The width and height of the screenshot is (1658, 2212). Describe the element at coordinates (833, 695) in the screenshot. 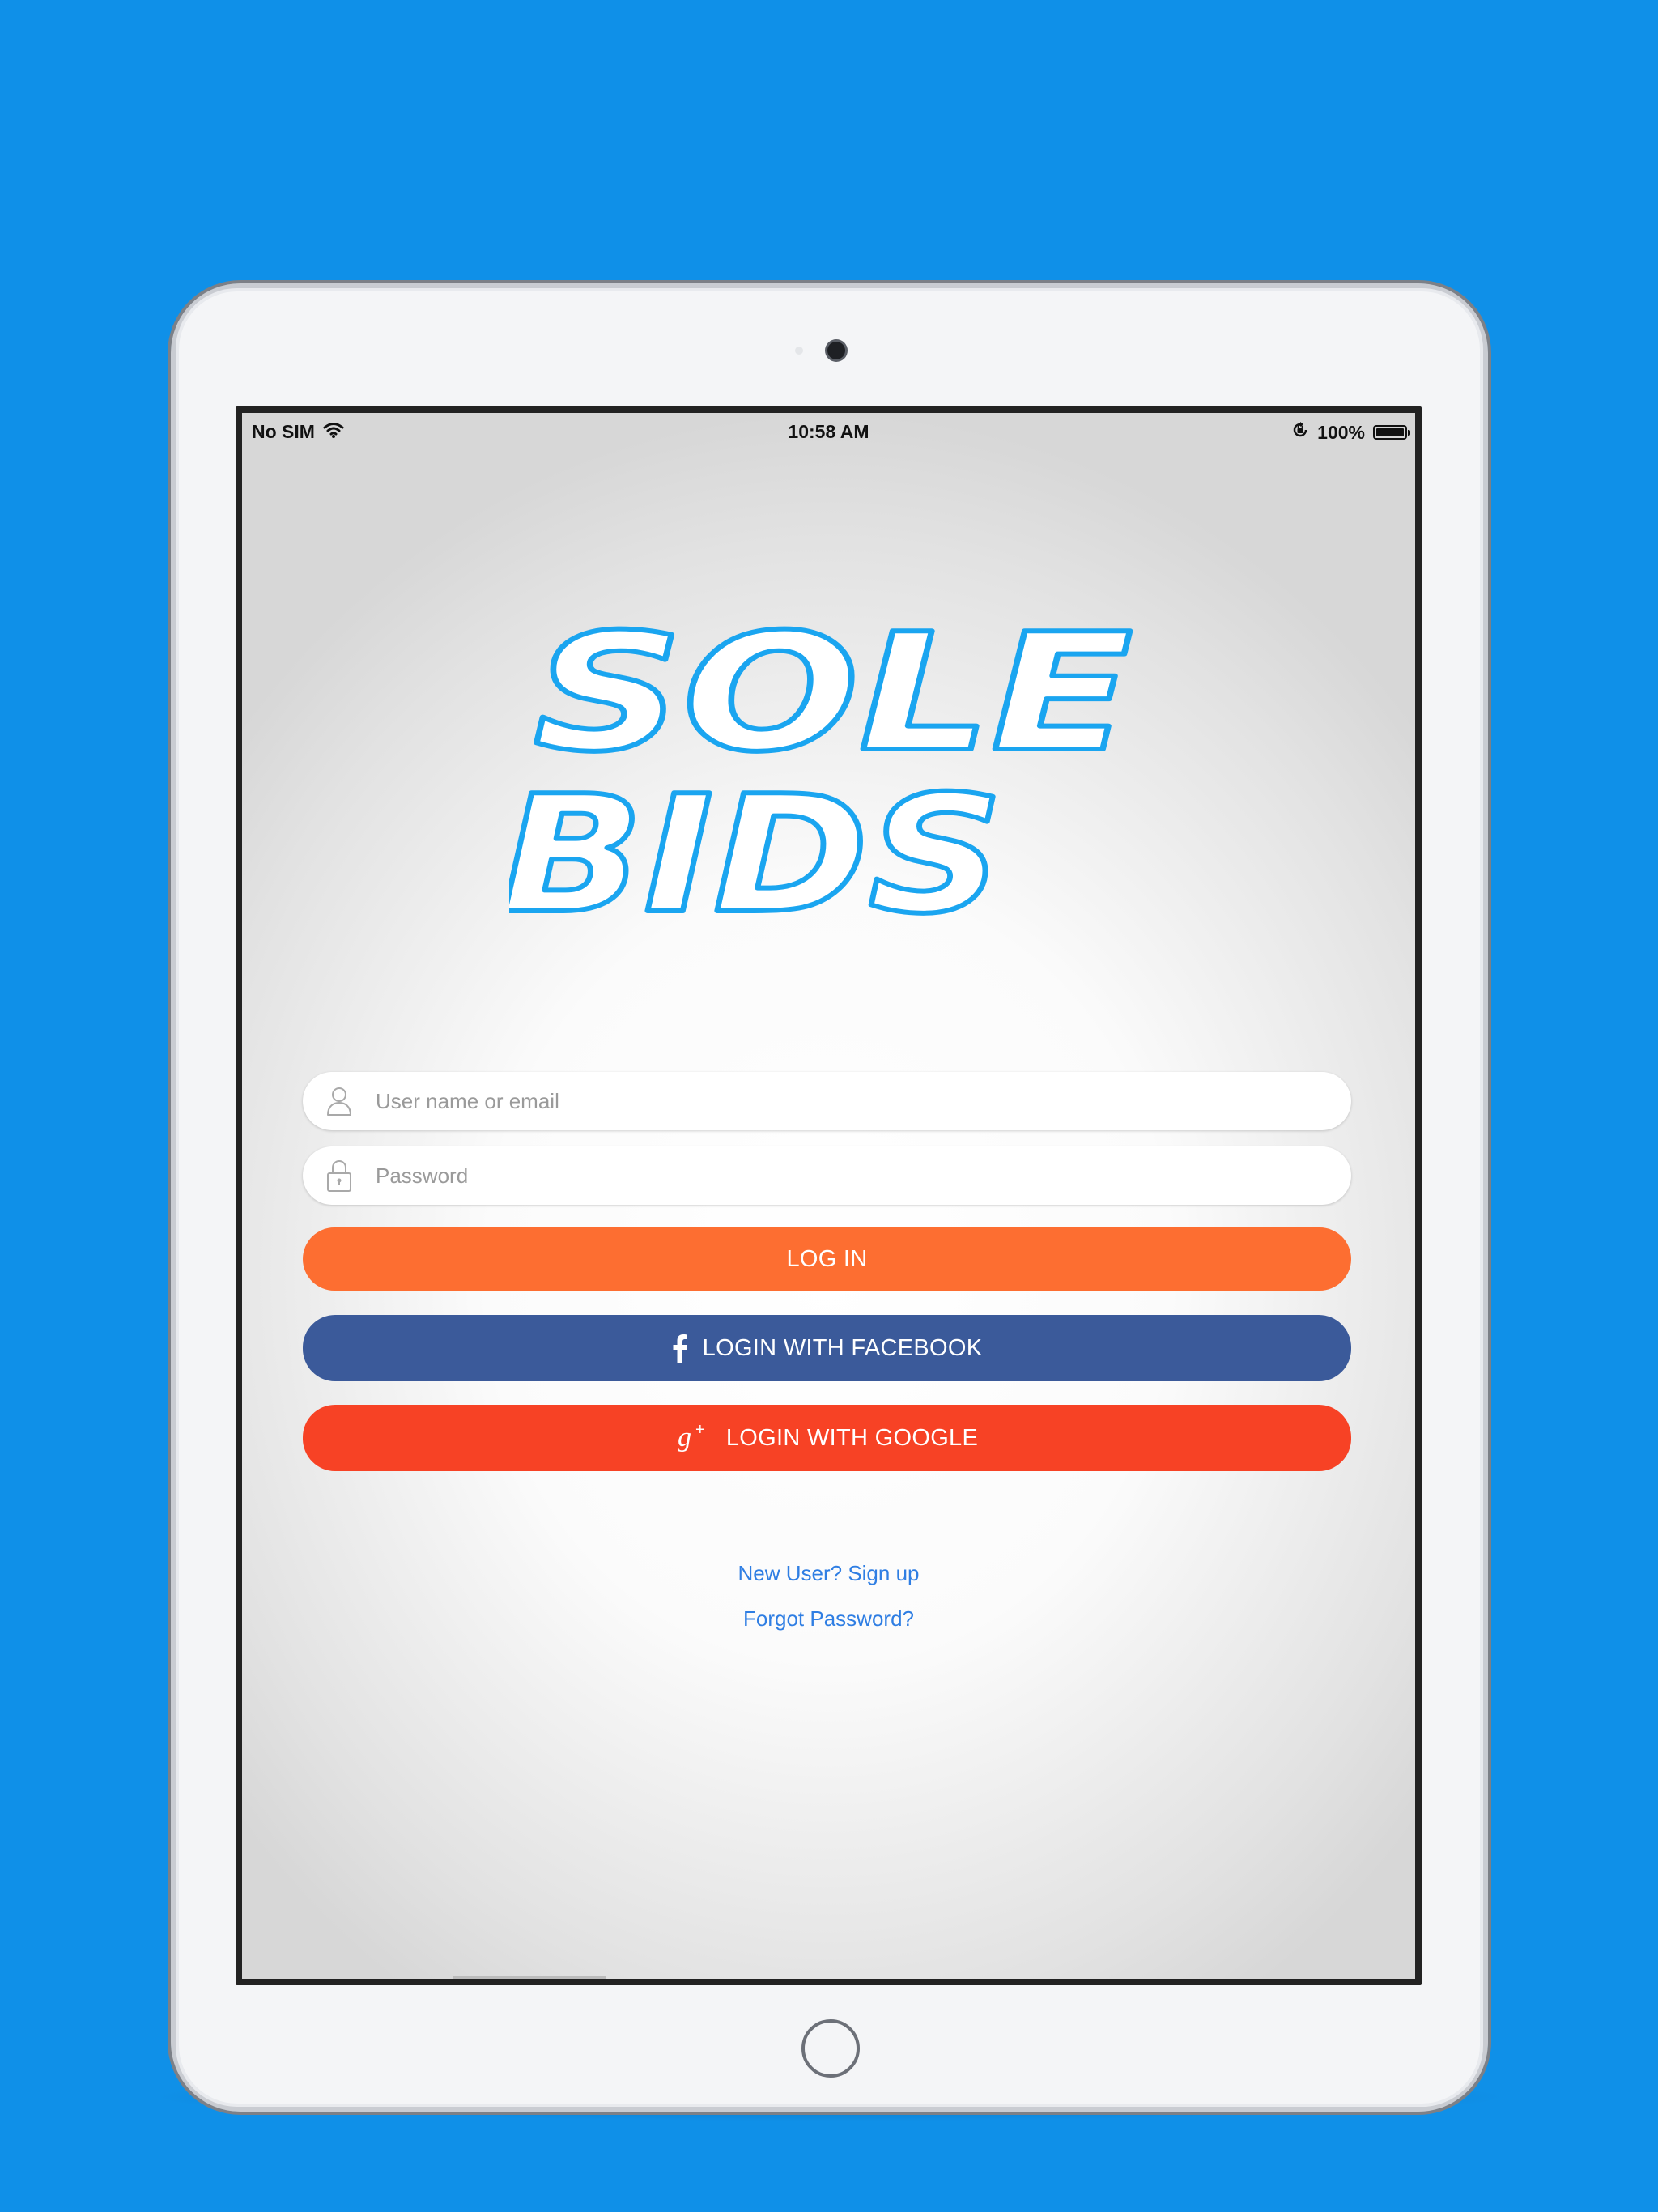

I see `logo-line1: SOLE` at that location.